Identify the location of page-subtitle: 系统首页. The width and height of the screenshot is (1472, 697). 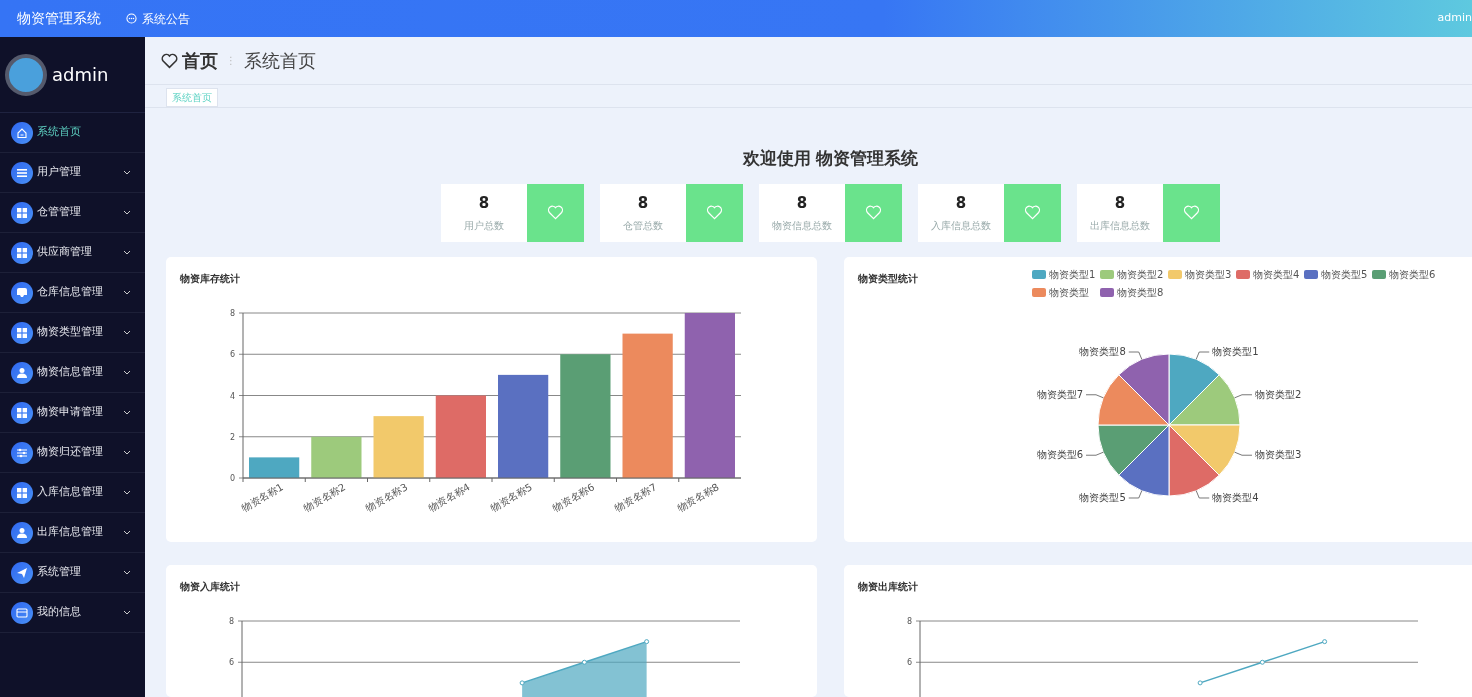
(280, 61).